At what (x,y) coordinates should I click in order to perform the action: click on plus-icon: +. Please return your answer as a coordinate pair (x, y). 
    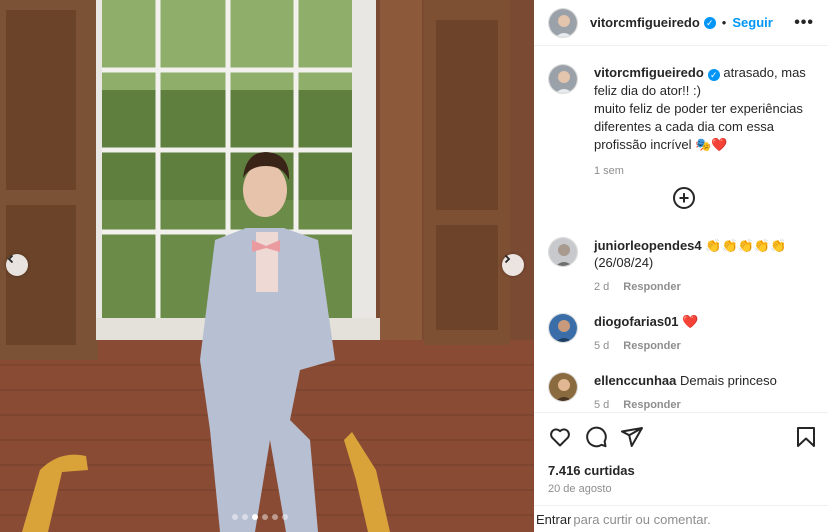
    Looking at the image, I should click on (684, 198).